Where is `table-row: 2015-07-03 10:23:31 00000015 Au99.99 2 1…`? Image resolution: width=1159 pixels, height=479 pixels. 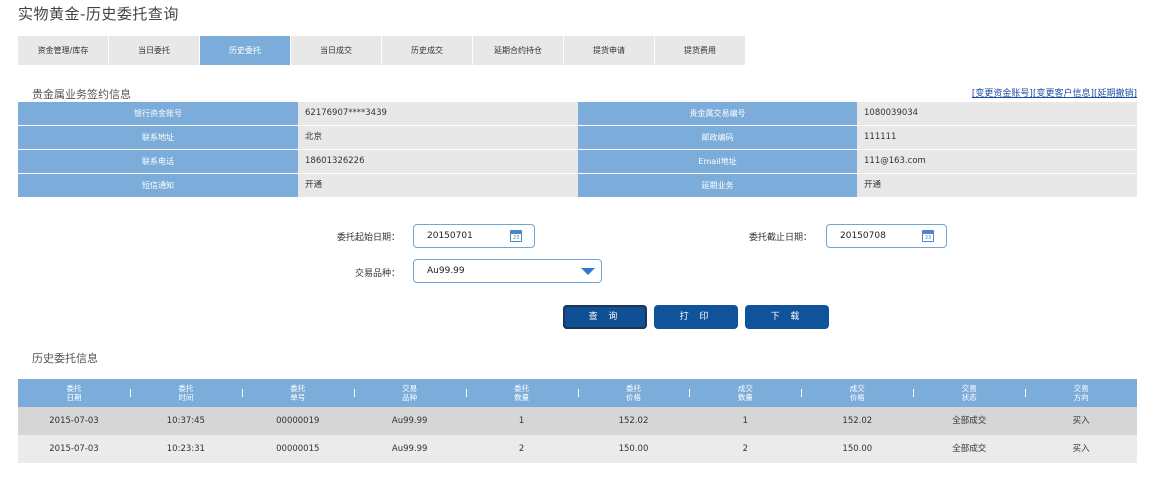 table-row: 2015-07-03 10:23:31 00000015 Au99.99 2 1… is located at coordinates (577, 449).